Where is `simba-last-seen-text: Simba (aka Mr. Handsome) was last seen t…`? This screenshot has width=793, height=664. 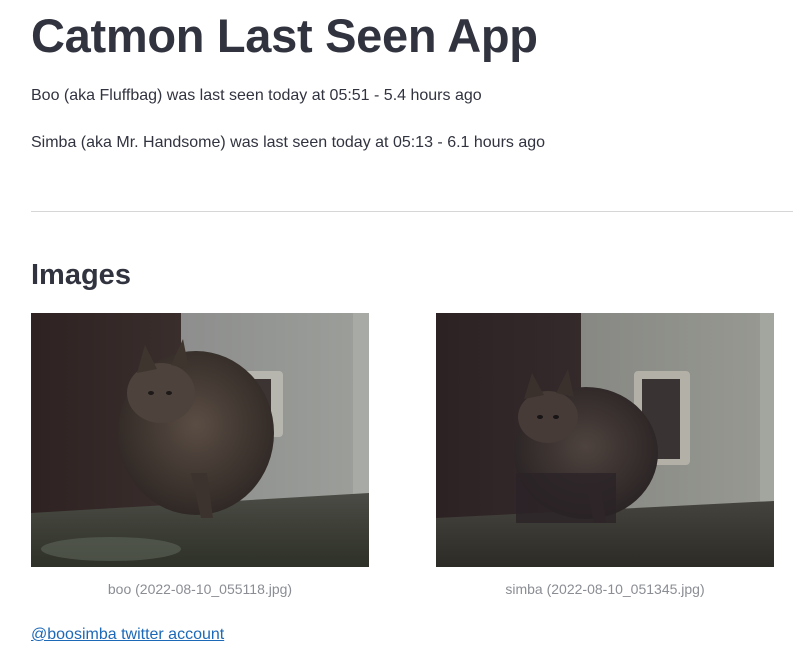
simba-last-seen-text: Simba (aka Mr. Handsome) was last seen t… is located at coordinates (288, 142).